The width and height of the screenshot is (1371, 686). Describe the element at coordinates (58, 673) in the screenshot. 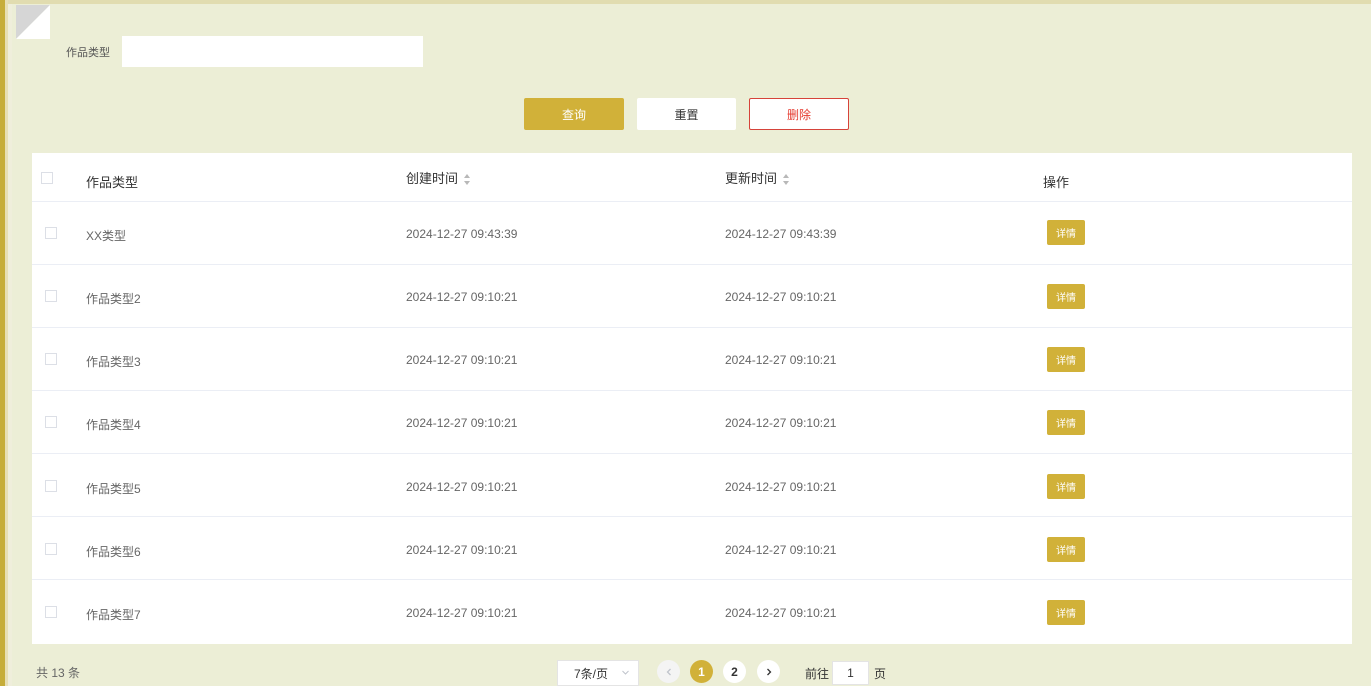

I see `pagination-total: 共 13 条` at that location.